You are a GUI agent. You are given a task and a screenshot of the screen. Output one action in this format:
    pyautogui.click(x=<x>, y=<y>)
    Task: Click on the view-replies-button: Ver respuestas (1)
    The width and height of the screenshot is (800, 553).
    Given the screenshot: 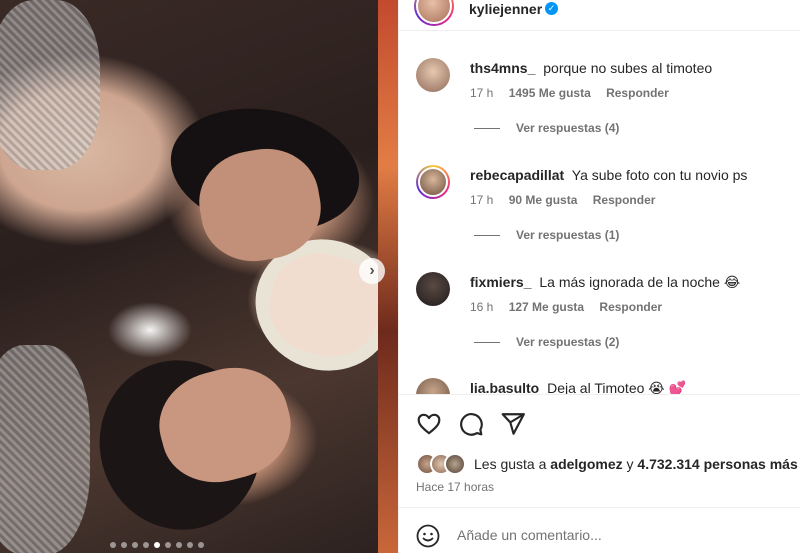 What is the action you would take?
    pyautogui.click(x=546, y=235)
    